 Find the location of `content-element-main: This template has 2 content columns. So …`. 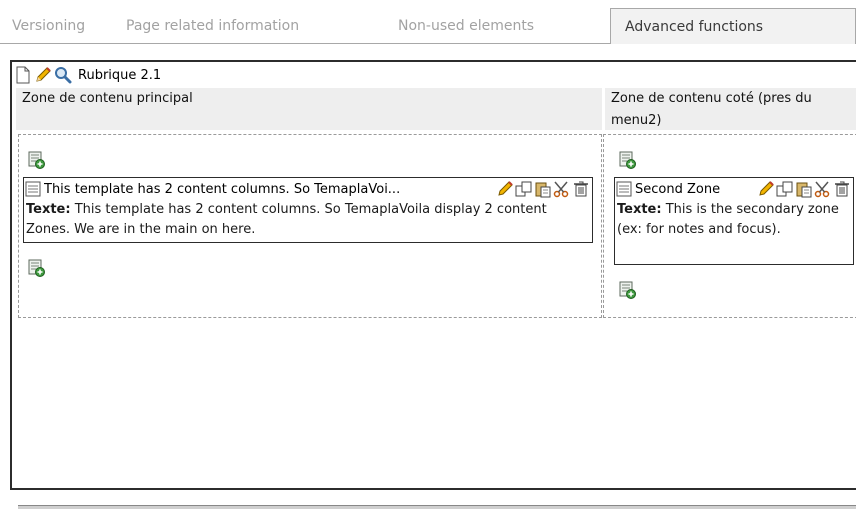

content-element-main: This template has 2 content columns. So … is located at coordinates (308, 210).